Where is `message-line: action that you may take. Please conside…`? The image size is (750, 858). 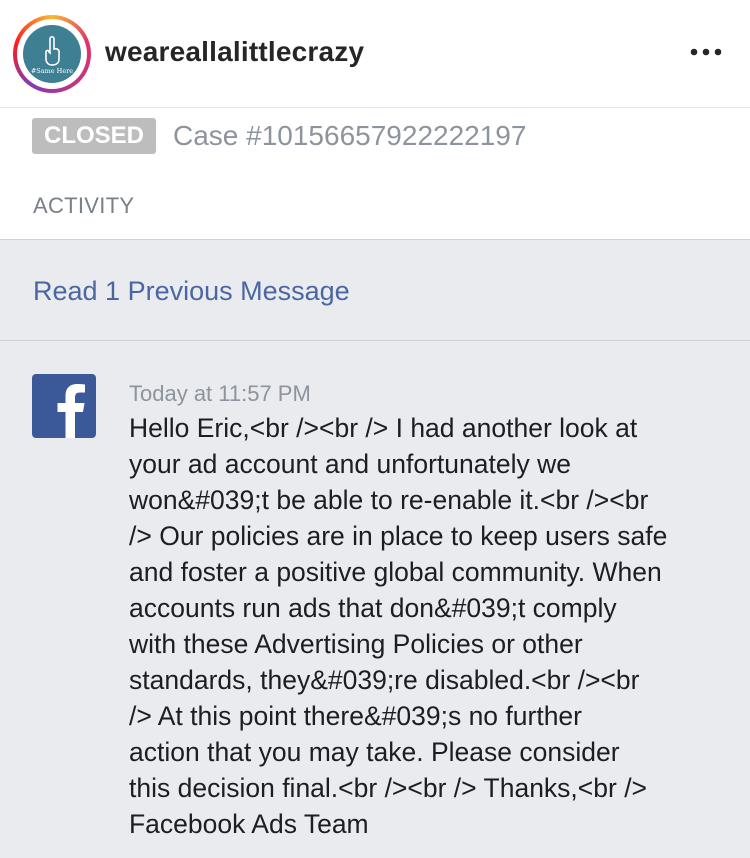 message-line: action that you may take. Please conside… is located at coordinates (374, 752).